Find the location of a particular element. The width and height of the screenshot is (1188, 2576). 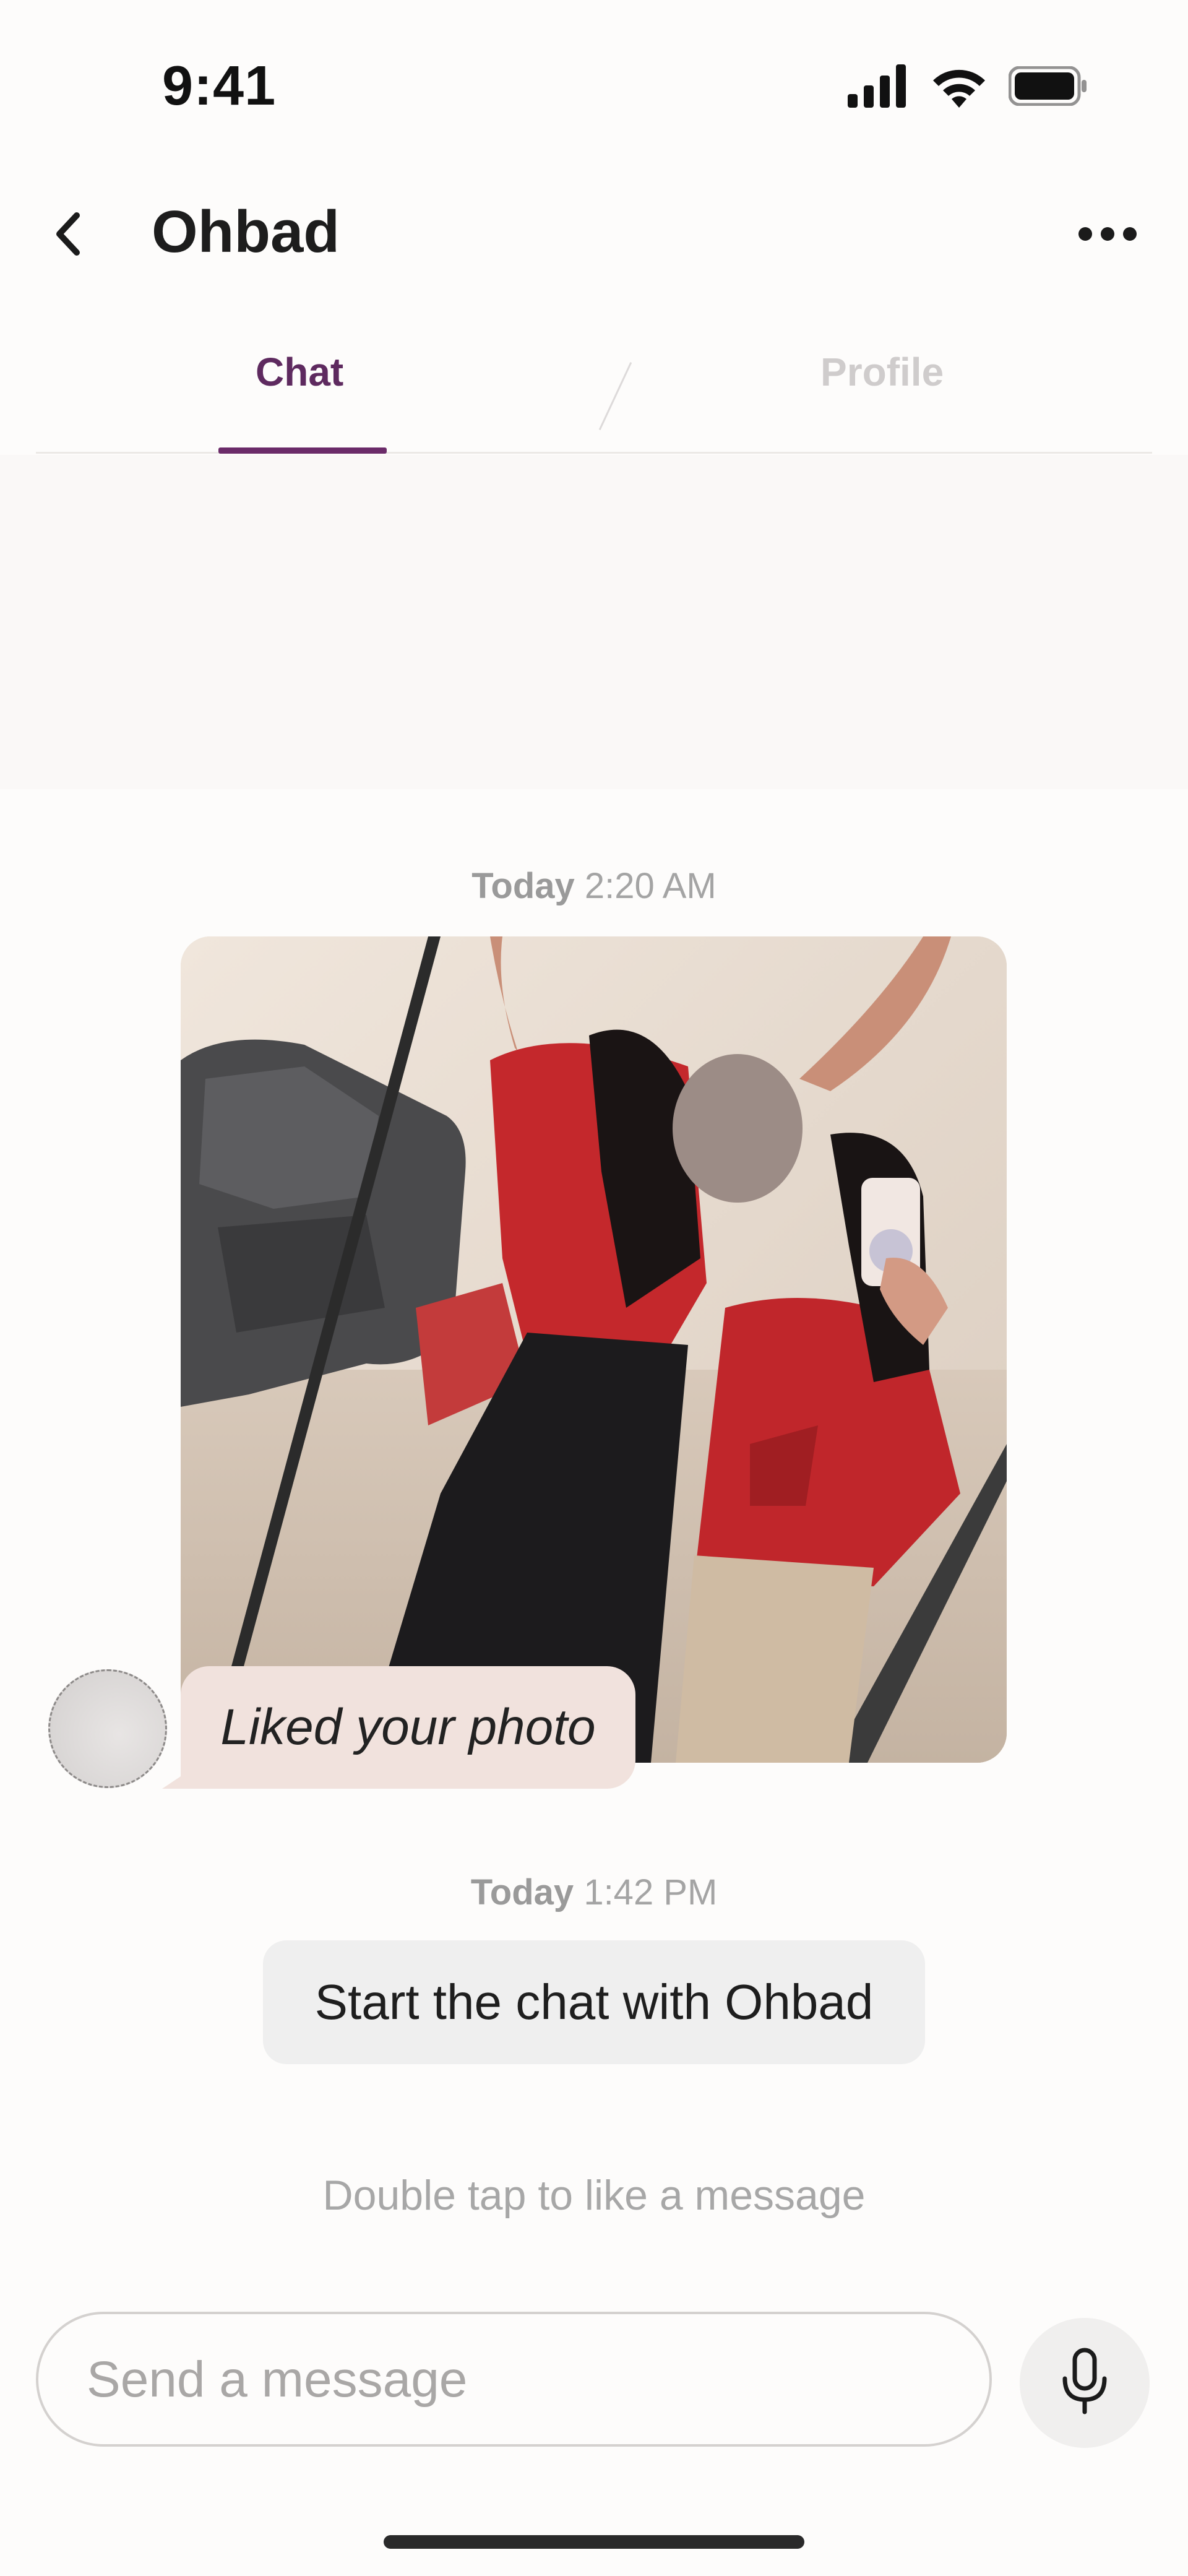

chevron-left-icon is located at coordinates (68, 235).